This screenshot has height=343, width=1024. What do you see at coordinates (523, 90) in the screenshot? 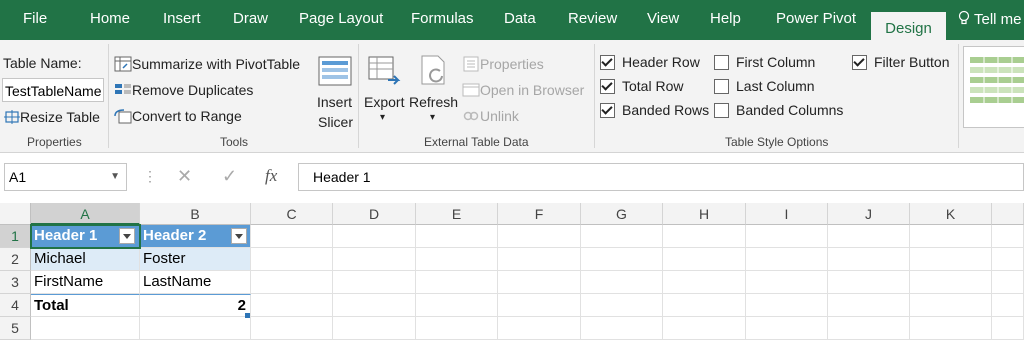
I see `open-in-browser-button: Open in Browser` at bounding box center [523, 90].